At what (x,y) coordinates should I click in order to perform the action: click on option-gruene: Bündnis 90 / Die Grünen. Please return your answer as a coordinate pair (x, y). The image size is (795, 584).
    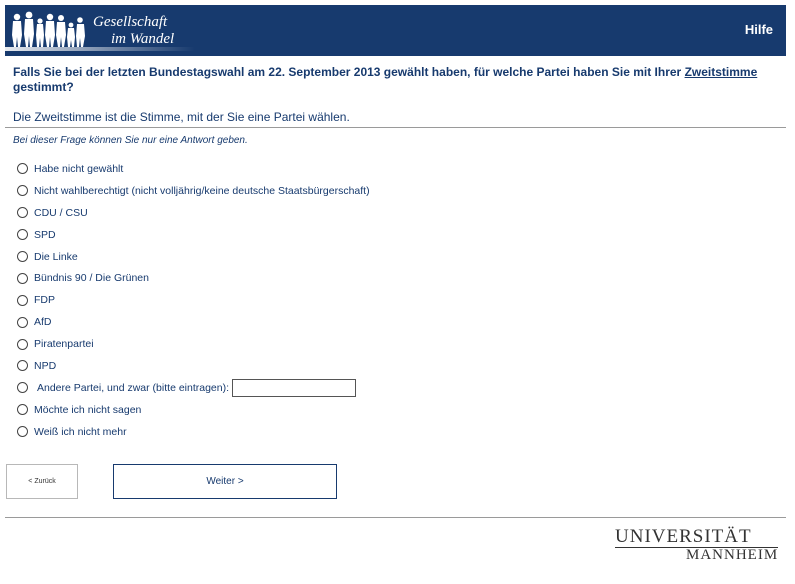
    Looking at the image, I should click on (193, 278).